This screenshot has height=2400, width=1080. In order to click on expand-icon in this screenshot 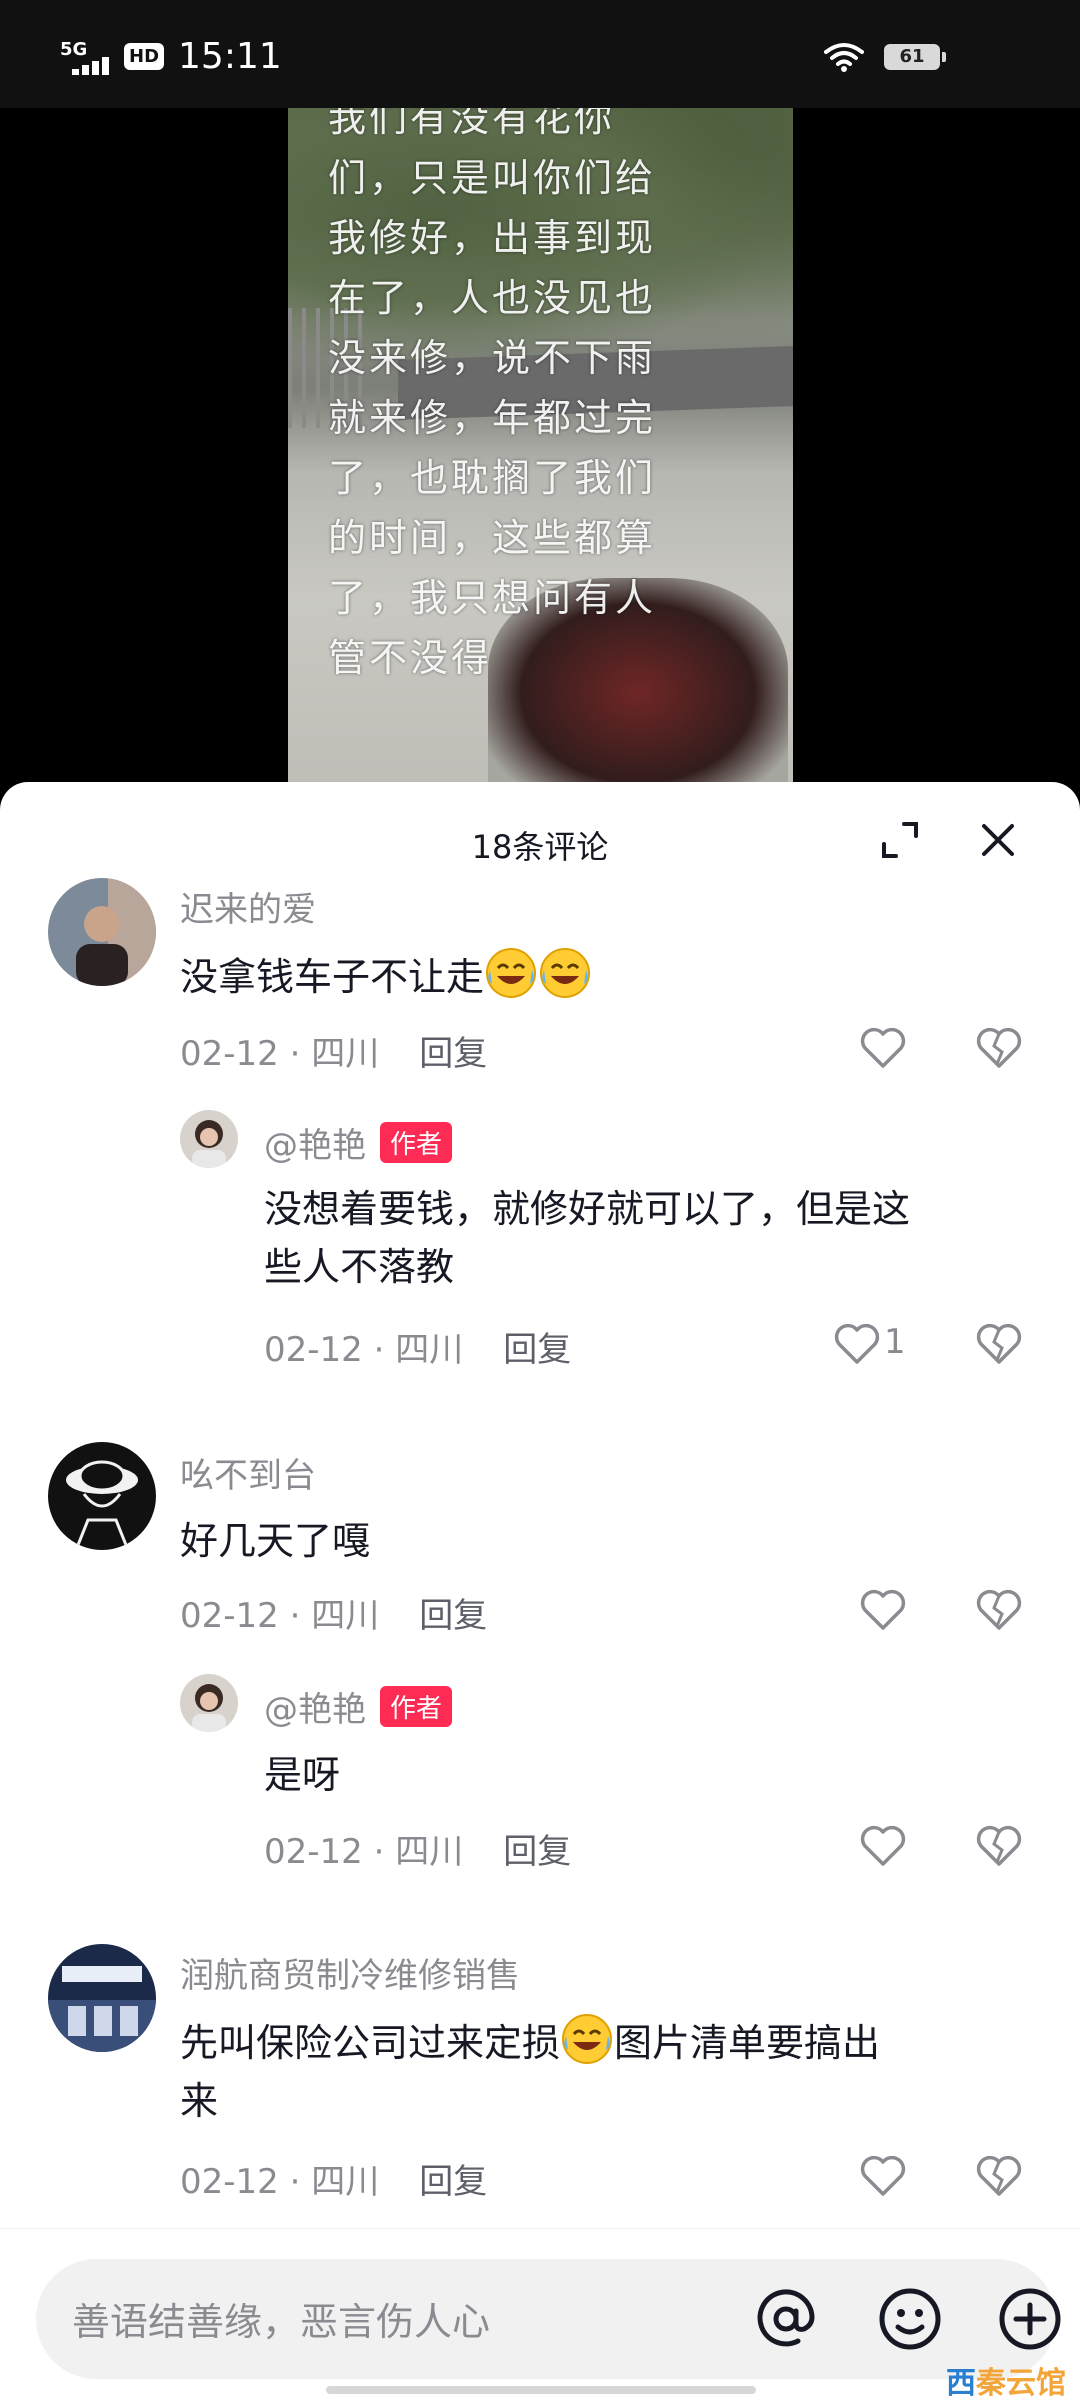, I will do `click(900, 840)`.